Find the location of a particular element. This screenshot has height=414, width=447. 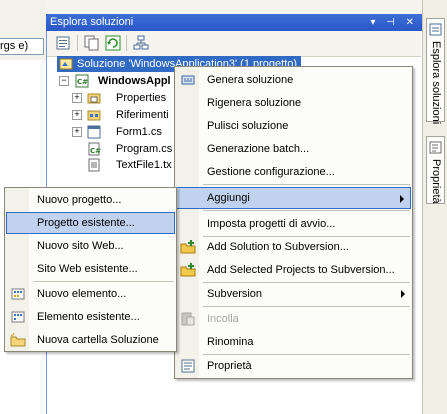

menu-item-label: Aggiungi is located at coordinates (228, 198).